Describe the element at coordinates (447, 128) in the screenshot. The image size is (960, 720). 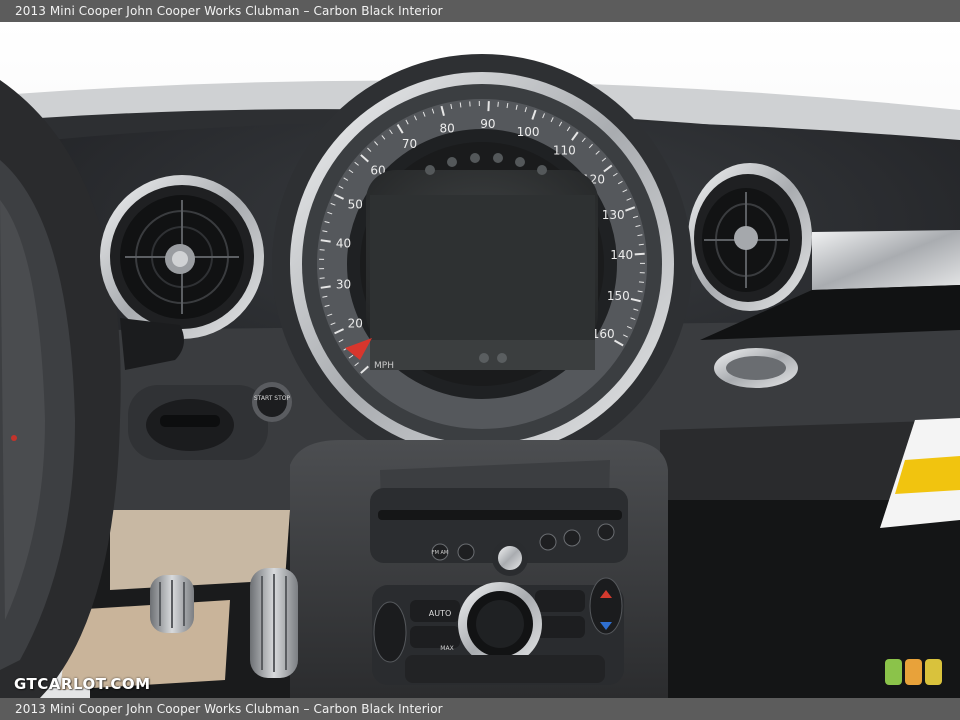
I see `dial-label: 80` at that location.